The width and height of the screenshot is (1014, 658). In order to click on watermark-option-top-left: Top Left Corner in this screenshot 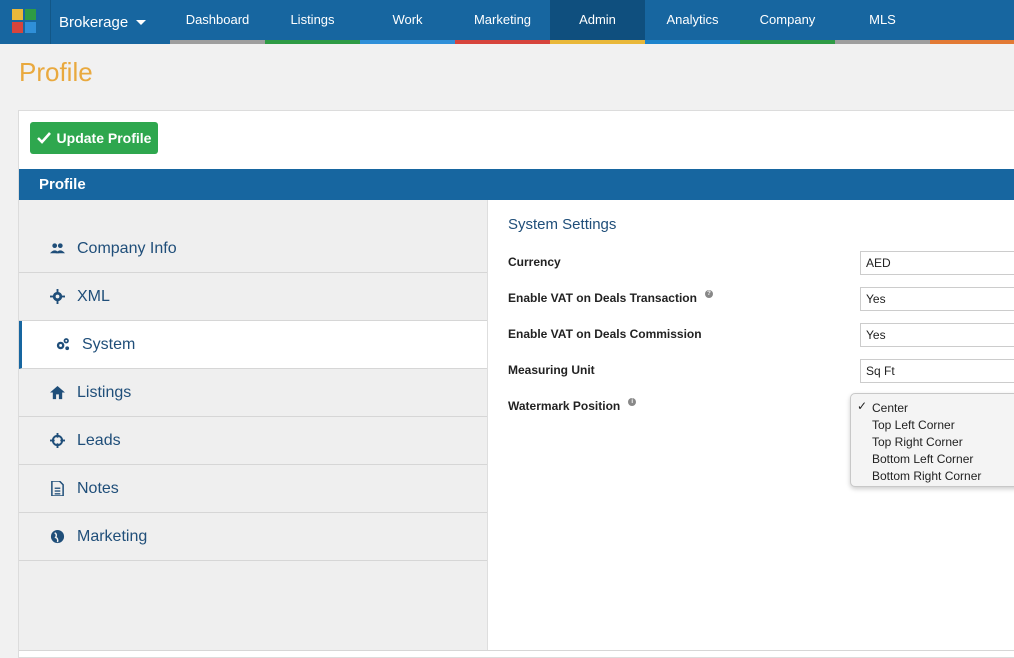, I will do `click(932, 424)`.